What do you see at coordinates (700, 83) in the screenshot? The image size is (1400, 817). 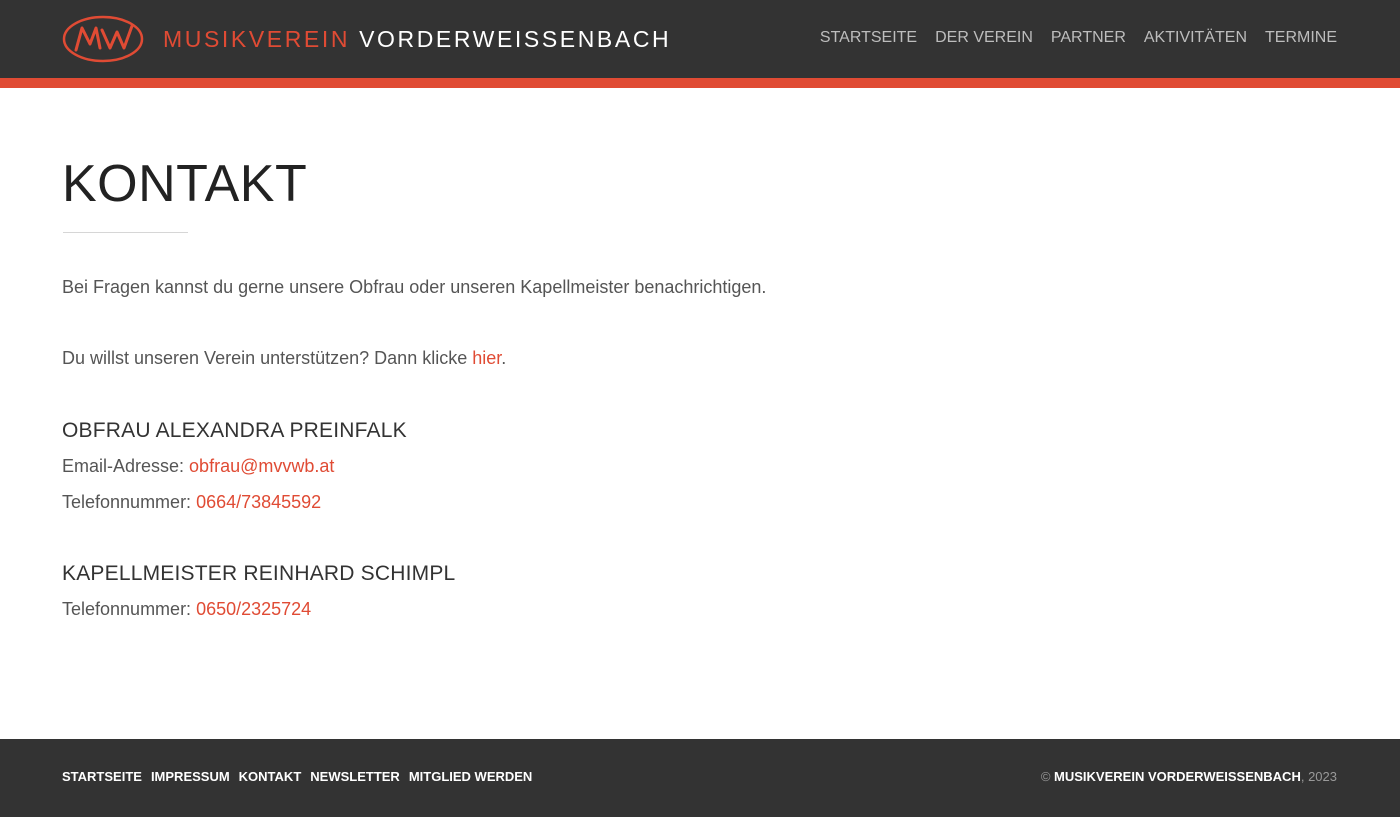 I see `header-accent-stripe` at bounding box center [700, 83].